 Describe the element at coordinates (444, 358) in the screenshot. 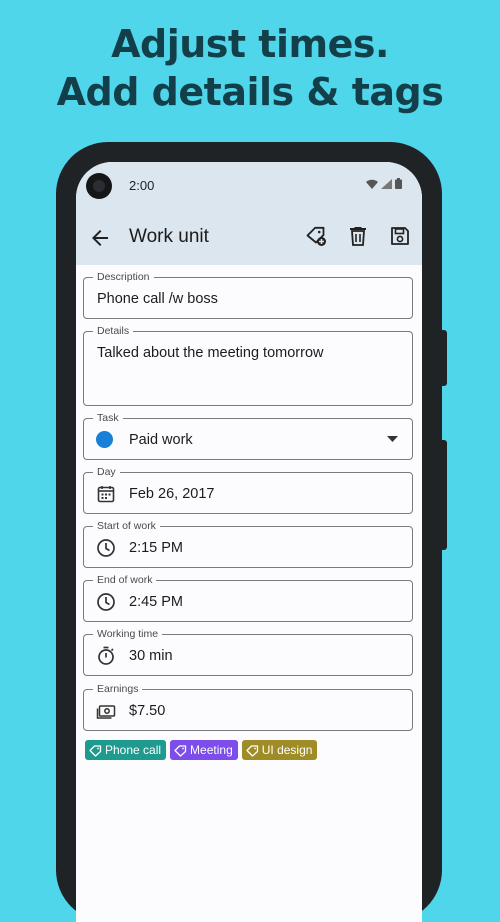

I see `phone-side-button-top` at that location.